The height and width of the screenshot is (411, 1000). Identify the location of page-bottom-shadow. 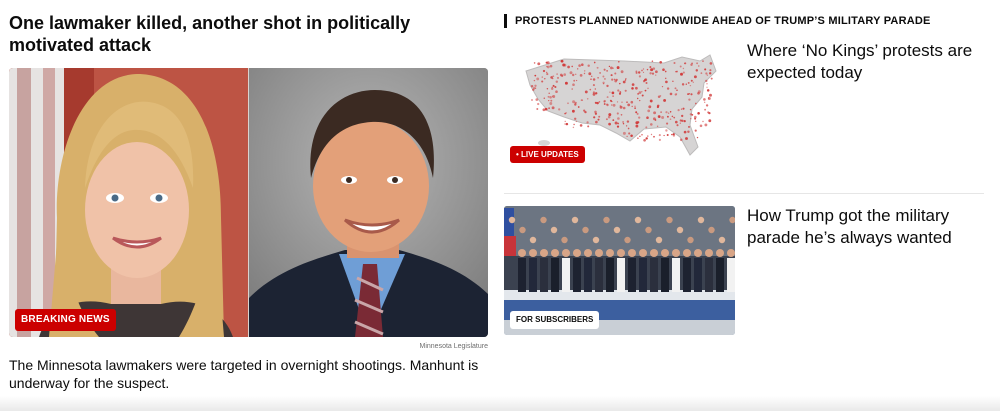
(500, 403).